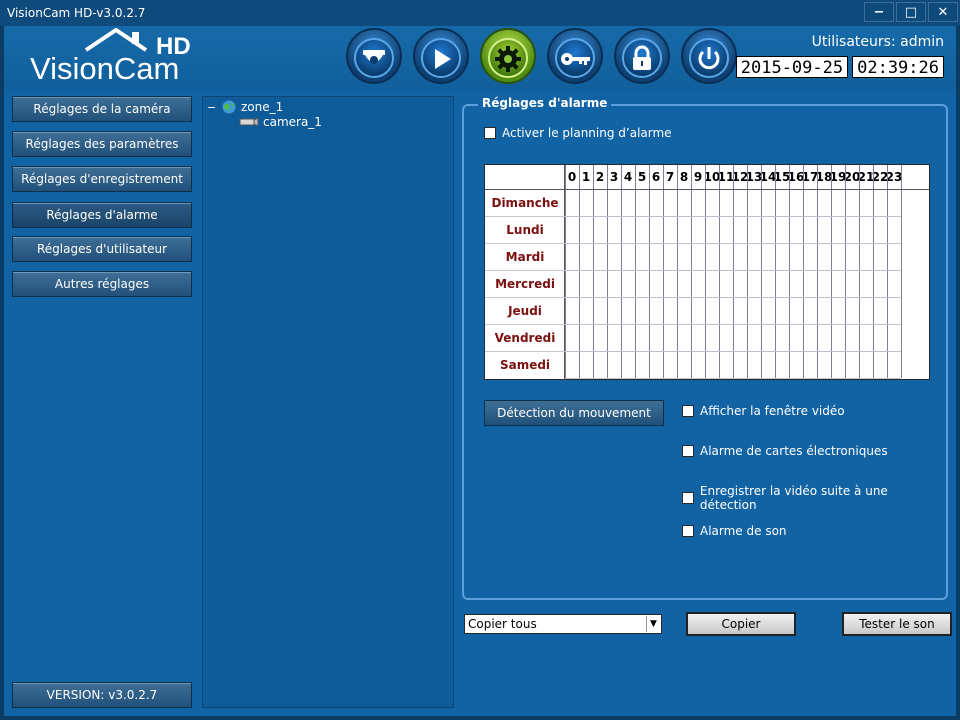 The image size is (960, 720). What do you see at coordinates (574, 413) in the screenshot?
I see `motion-detection-button: Détection du mouvement` at bounding box center [574, 413].